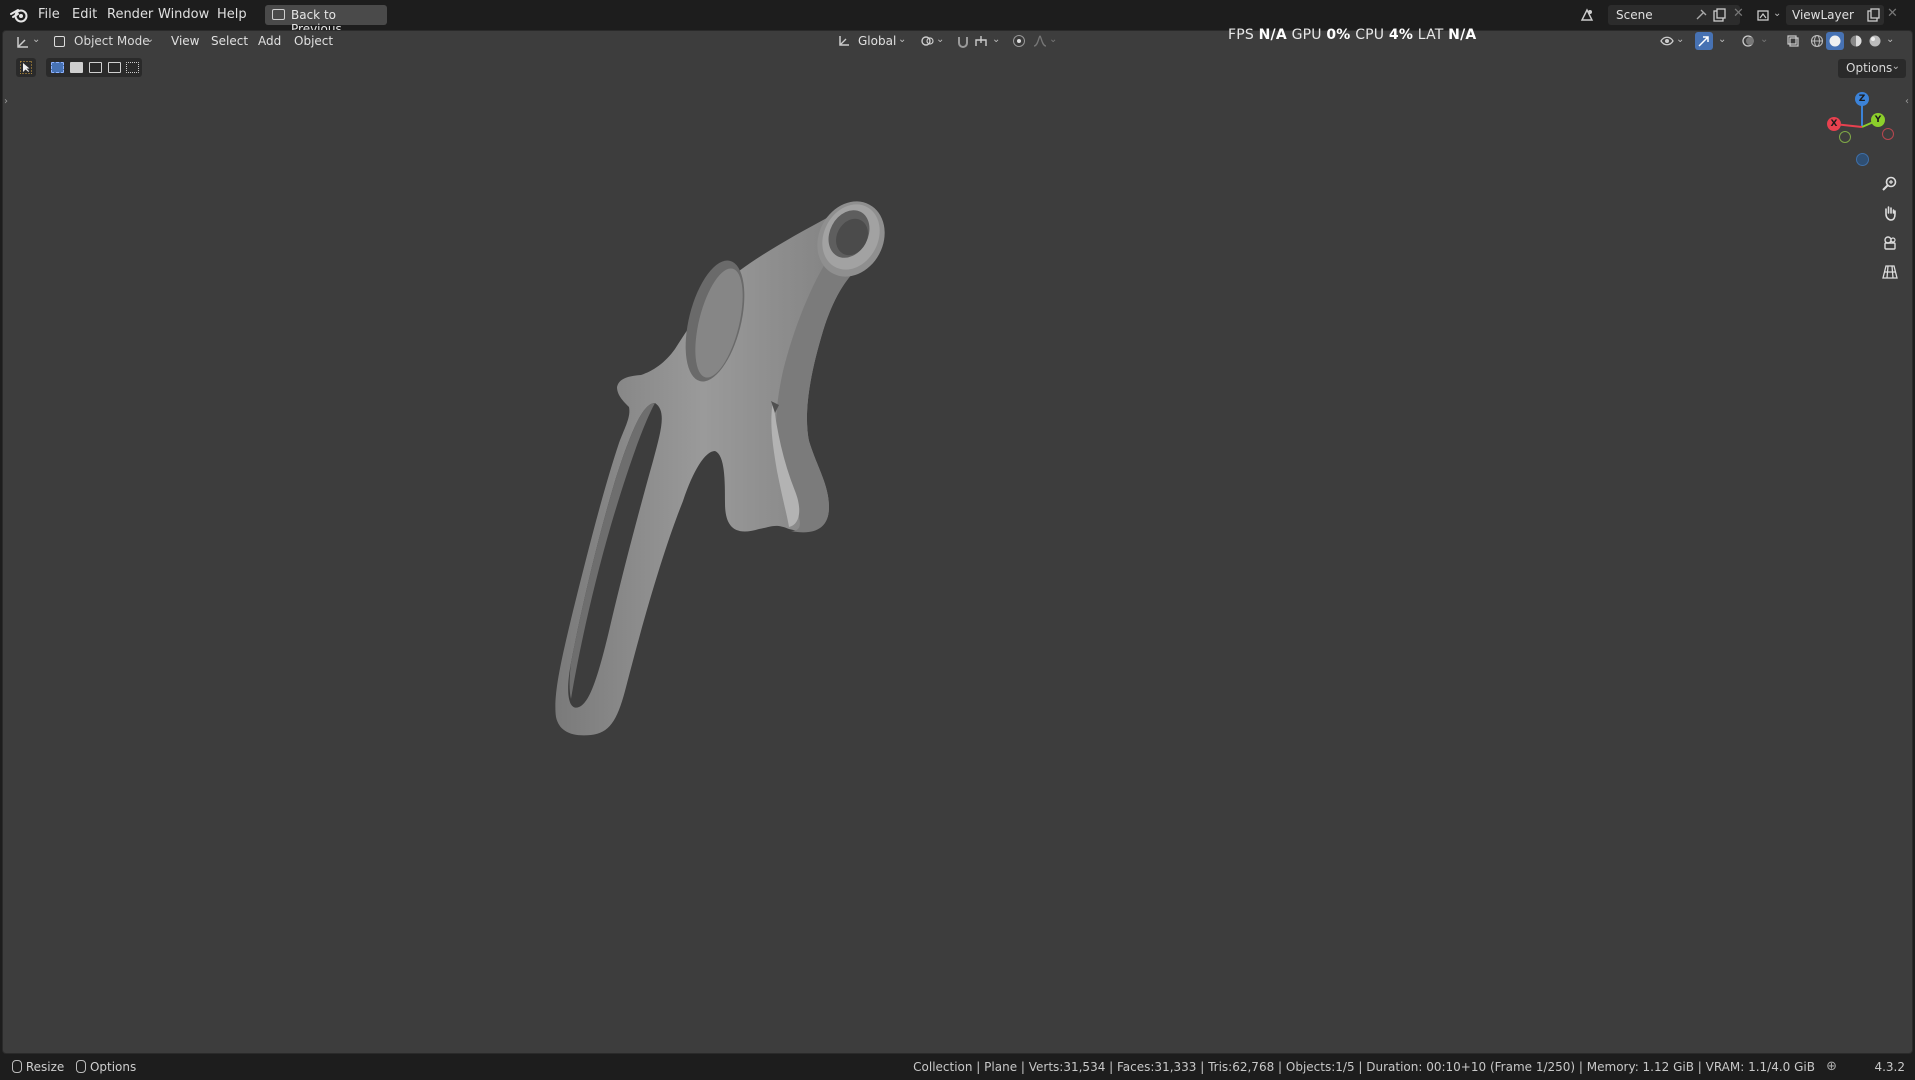  I want to click on options-hint-label: Options, so click(113, 1067).